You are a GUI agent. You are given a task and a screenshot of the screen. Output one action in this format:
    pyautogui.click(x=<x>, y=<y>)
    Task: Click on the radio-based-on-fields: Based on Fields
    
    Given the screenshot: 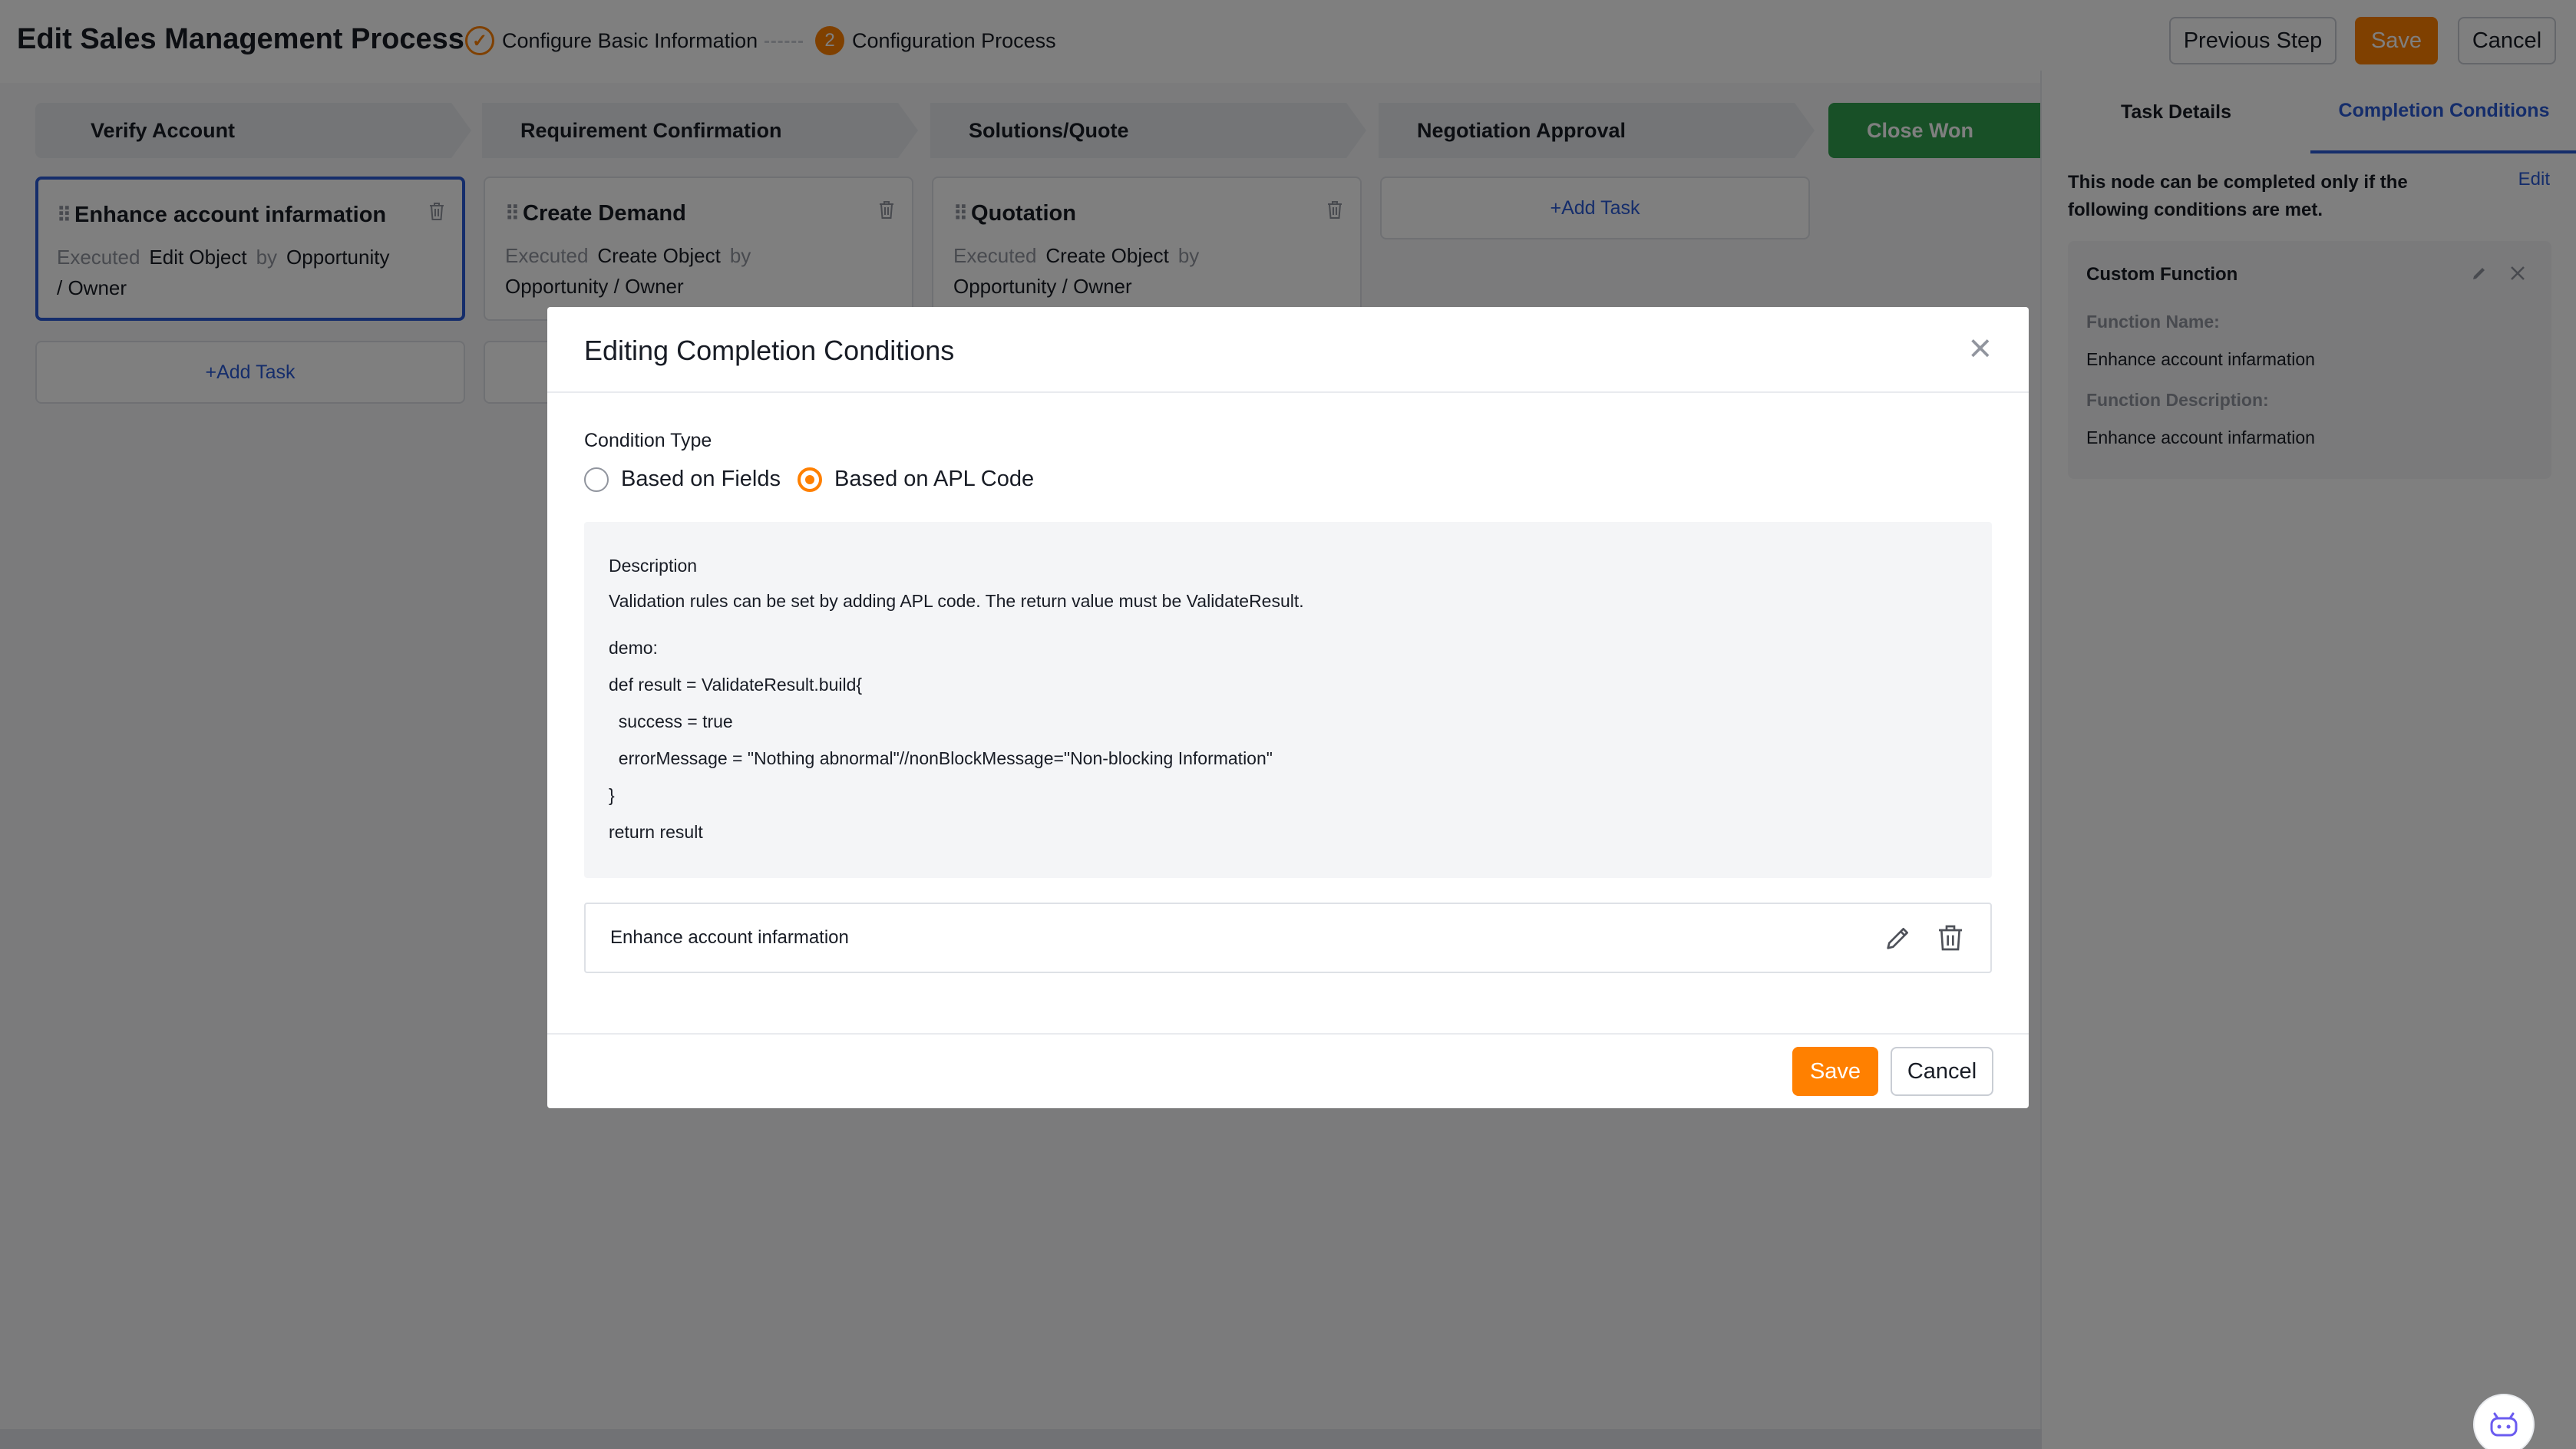 What is the action you would take?
    pyautogui.click(x=682, y=479)
    